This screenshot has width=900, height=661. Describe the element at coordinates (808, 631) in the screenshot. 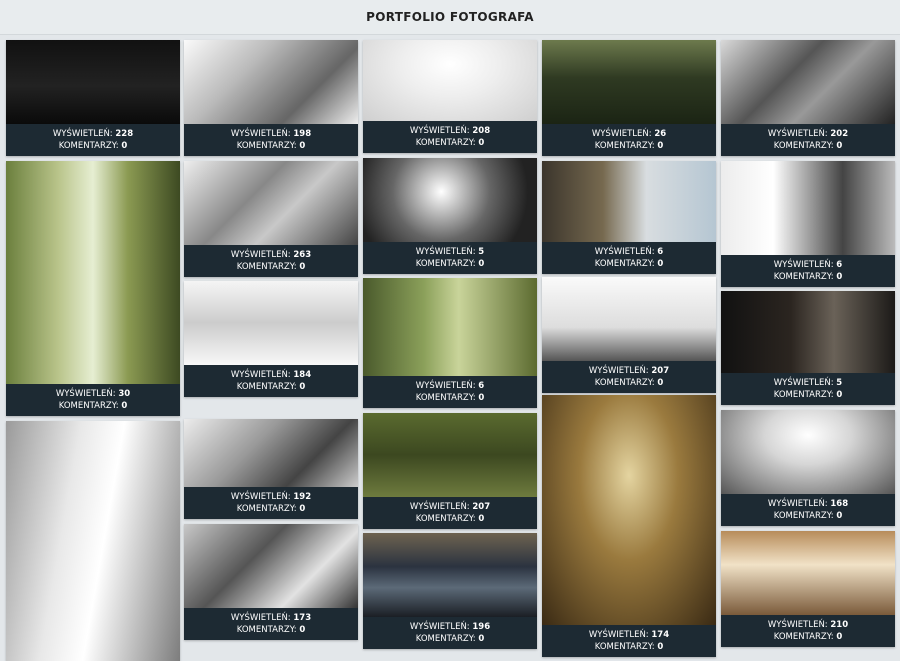

I see `photo-stats: WYŚWIETLEŃ: 210 KOMENTARZY: 0` at that location.